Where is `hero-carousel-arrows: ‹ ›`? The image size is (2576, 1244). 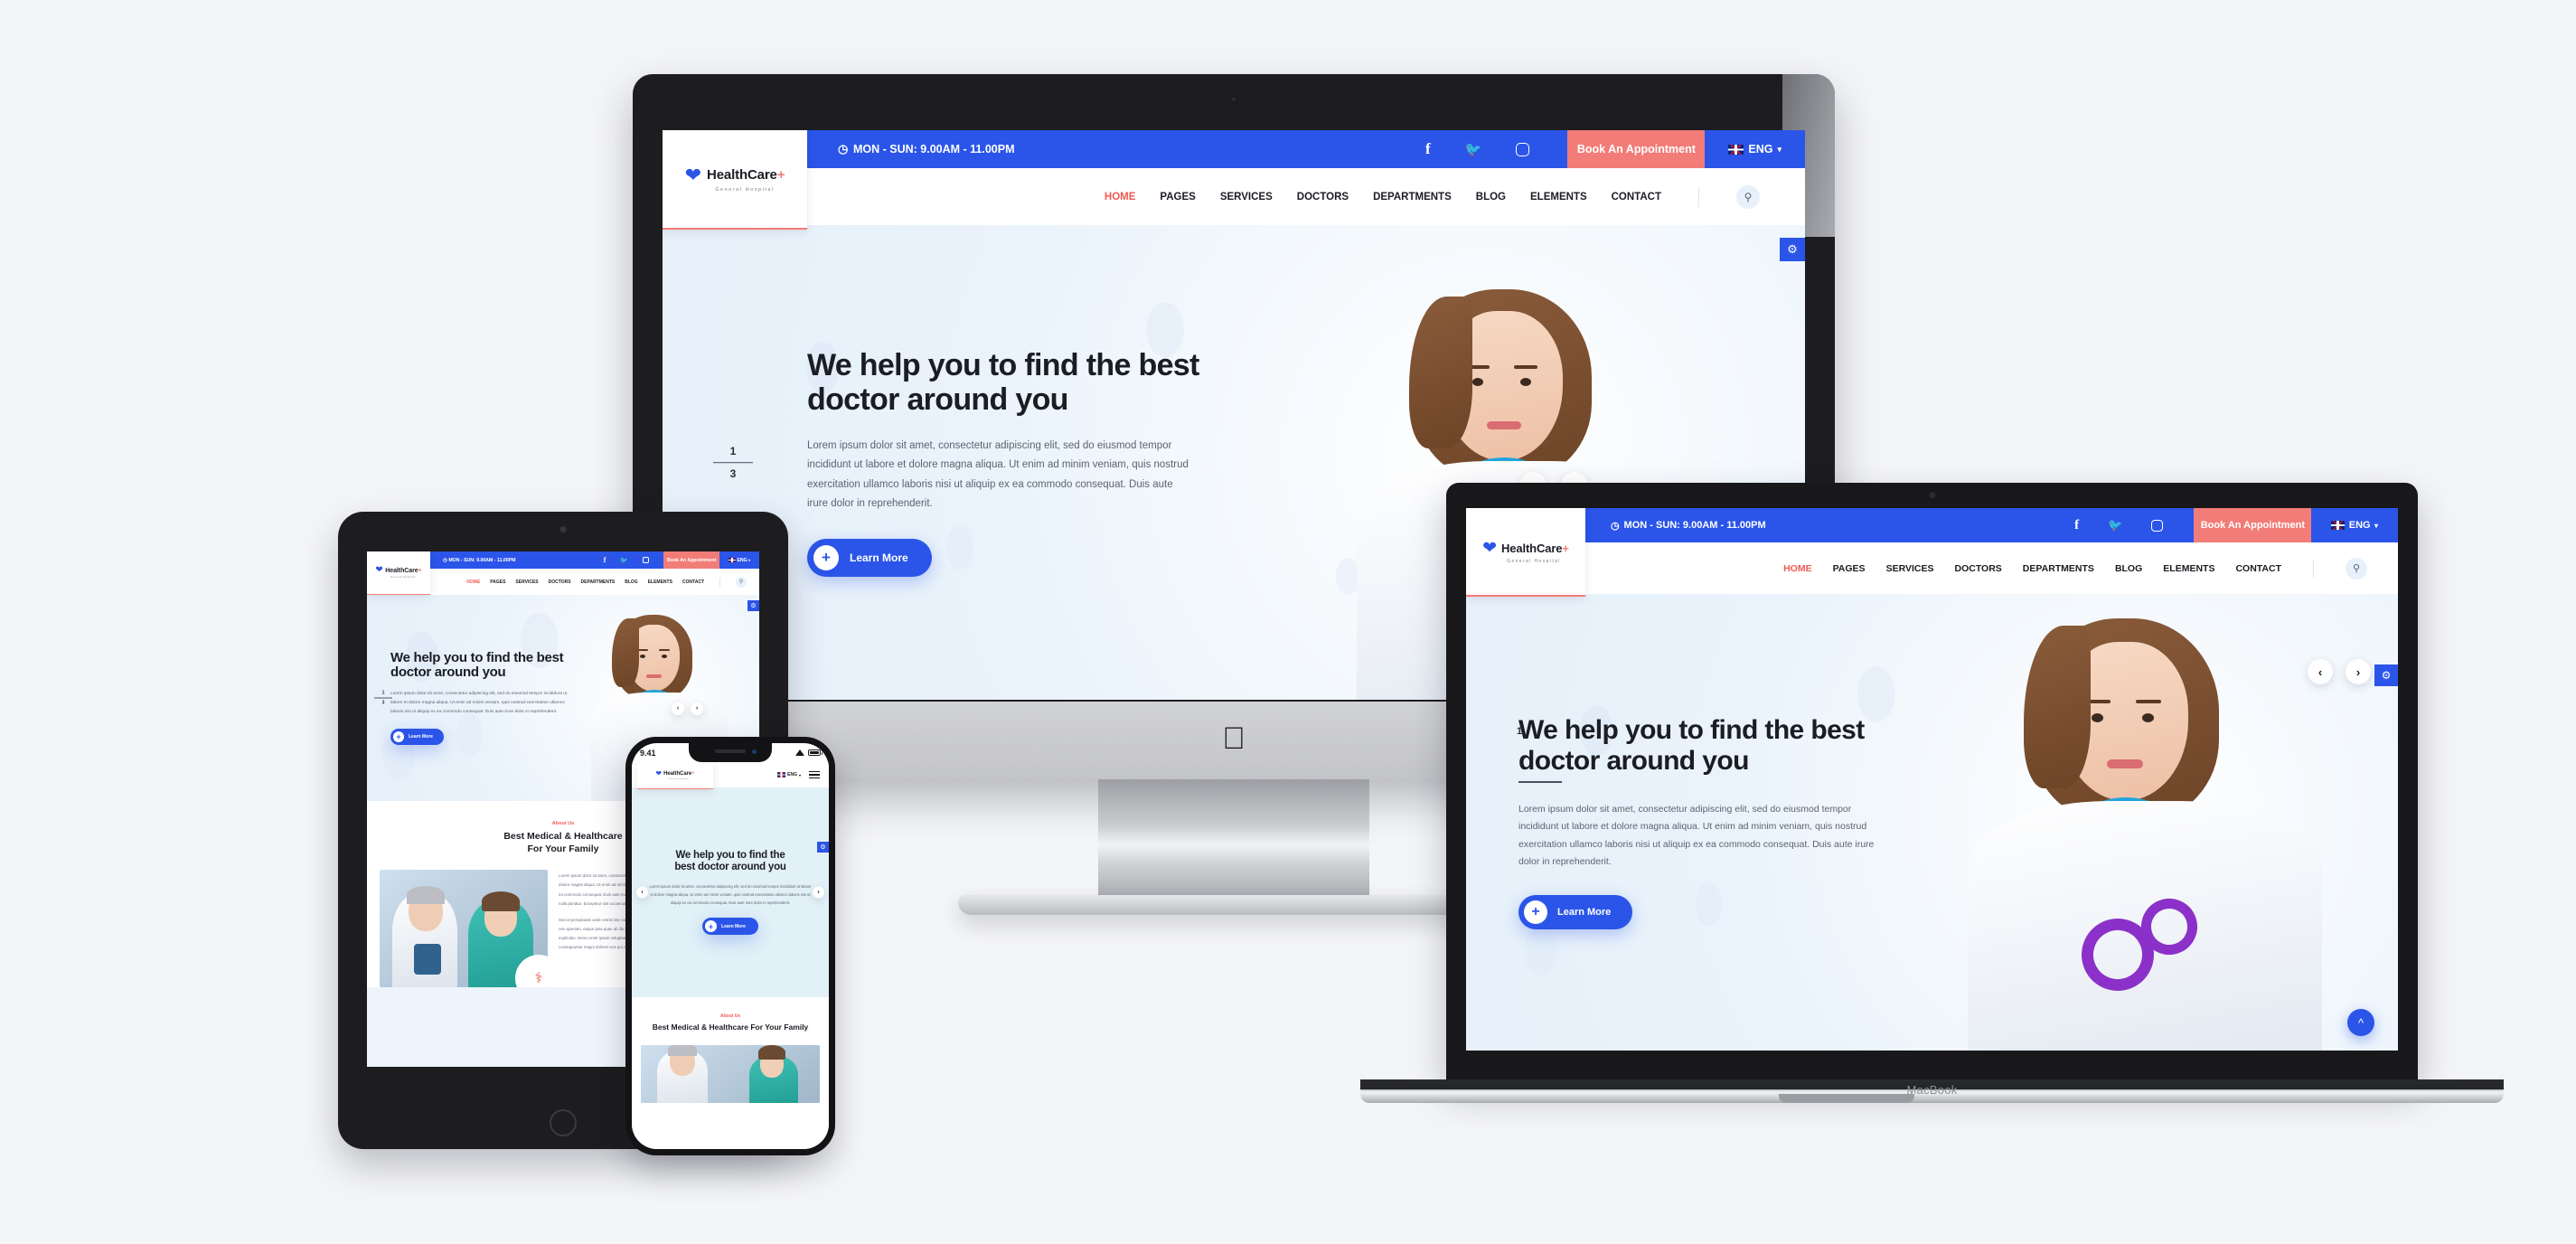 hero-carousel-arrows: ‹ › is located at coordinates (687, 709).